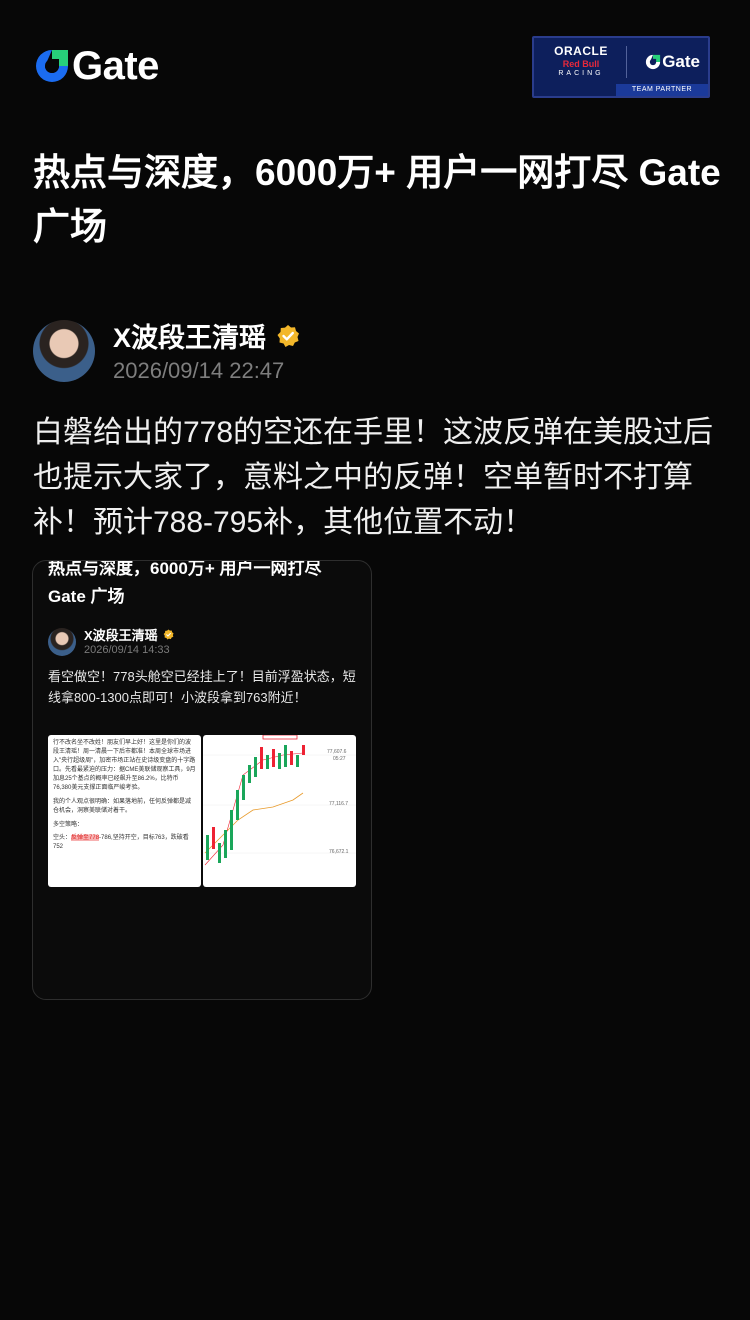  Describe the element at coordinates (189, 335) in the screenshot. I see `author-name: X波段王清瑶` at that location.